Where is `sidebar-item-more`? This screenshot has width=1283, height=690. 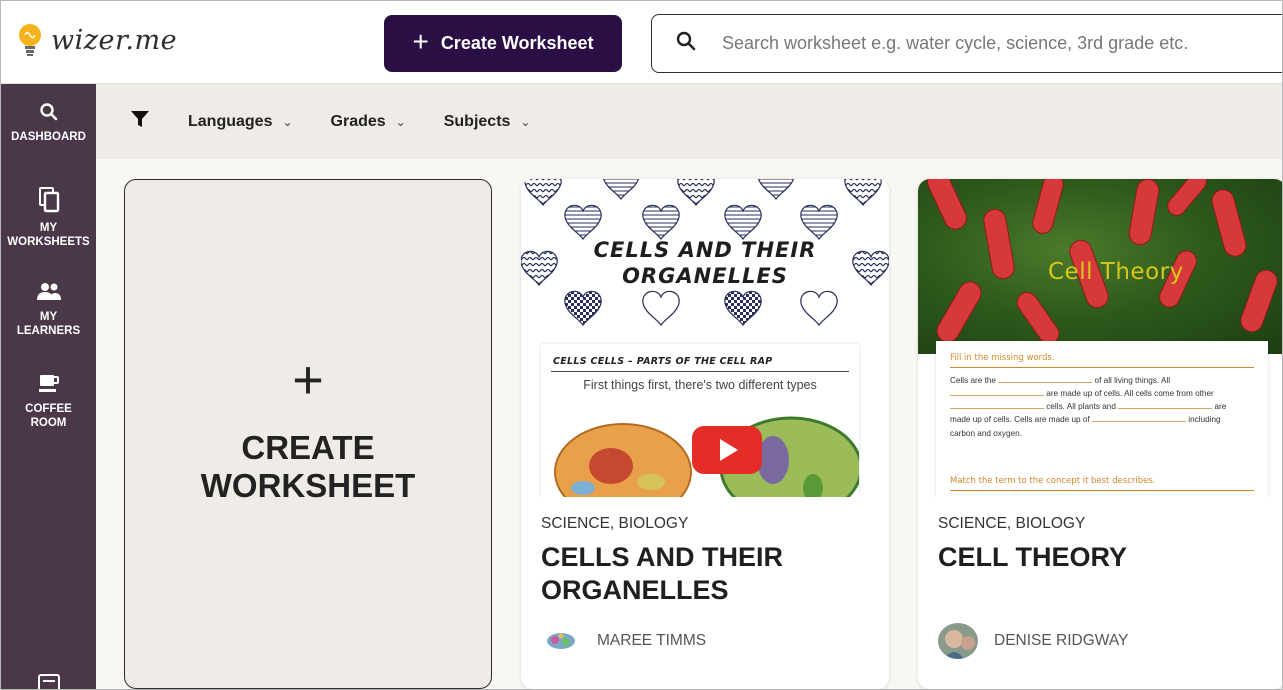
sidebar-item-more is located at coordinates (48, 681).